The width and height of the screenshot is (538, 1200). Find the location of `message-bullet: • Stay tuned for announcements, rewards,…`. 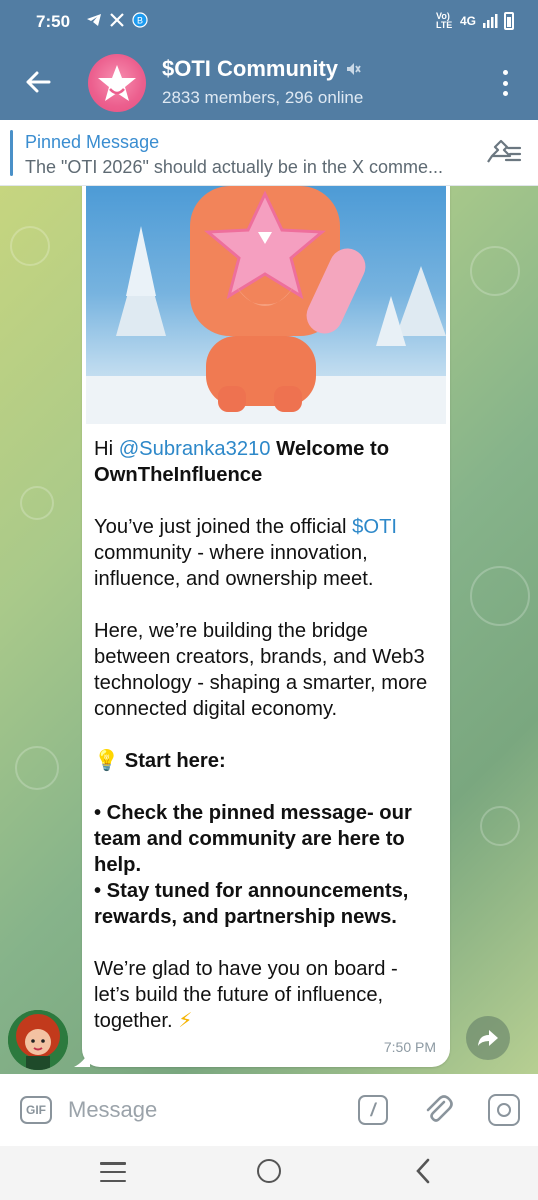

message-bullet: • Stay tuned for announcements, rewards,… is located at coordinates (251, 904).